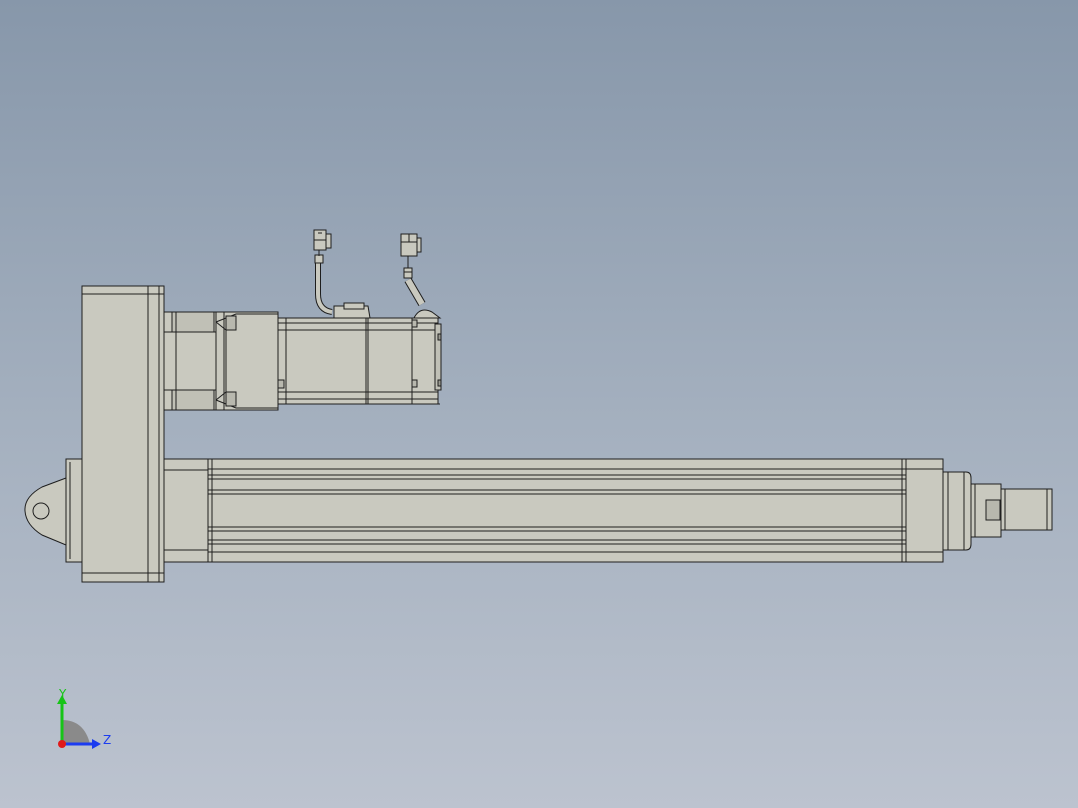 The image size is (1078, 808). Describe the element at coordinates (972, 511) in the screenshot. I see `front-bearing-nose` at that location.